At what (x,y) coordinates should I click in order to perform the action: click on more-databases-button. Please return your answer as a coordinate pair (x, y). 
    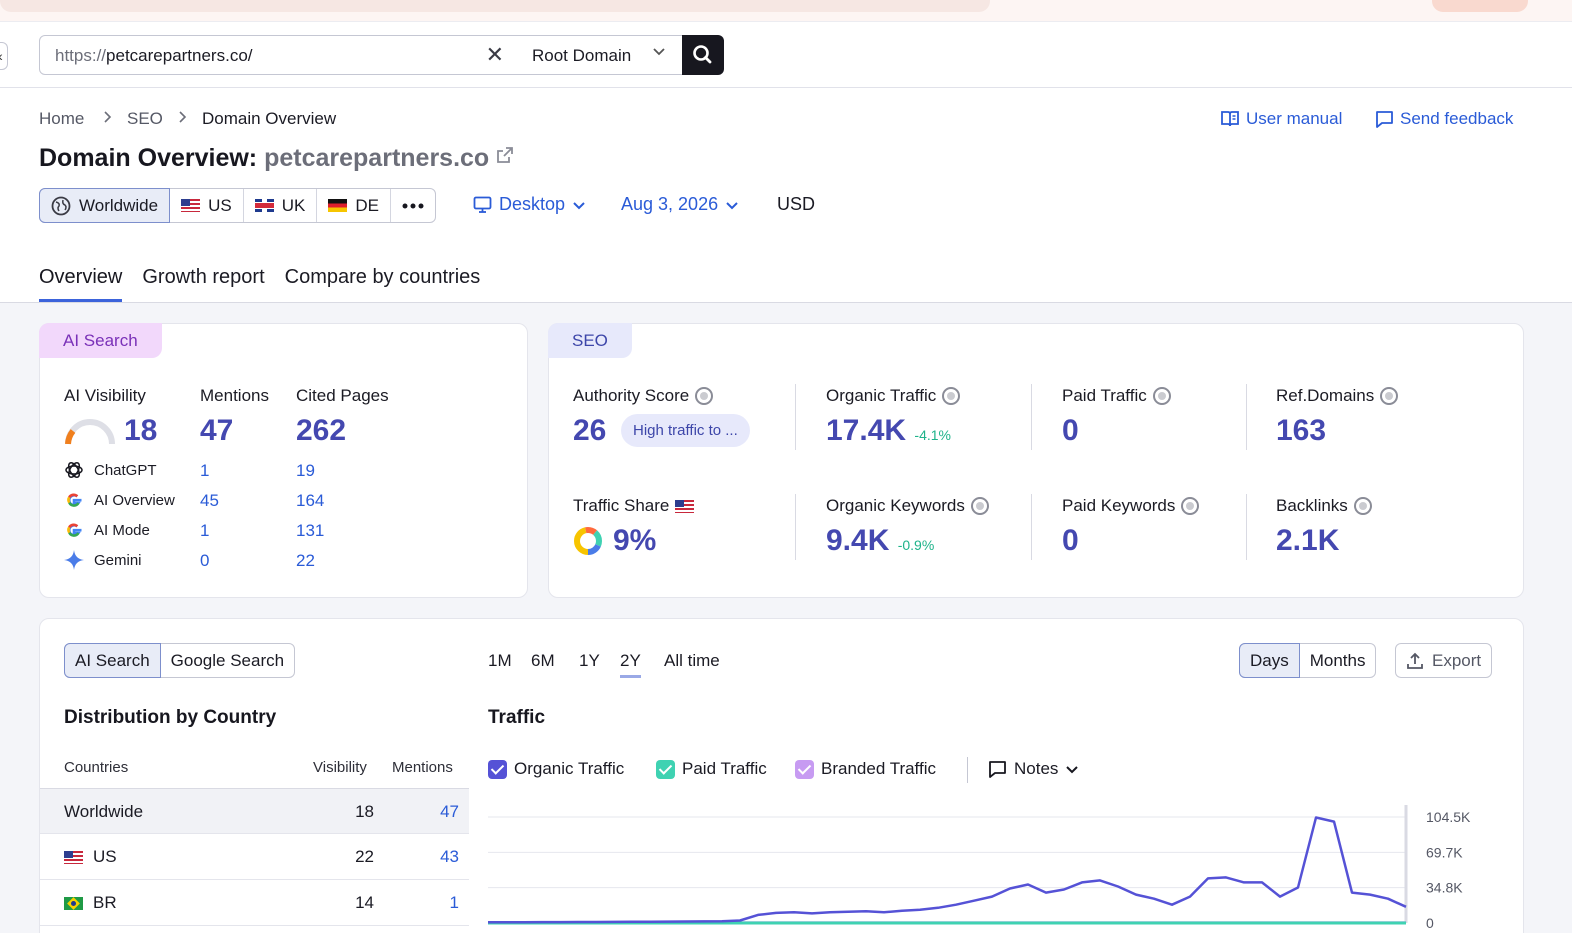
    Looking at the image, I should click on (413, 205).